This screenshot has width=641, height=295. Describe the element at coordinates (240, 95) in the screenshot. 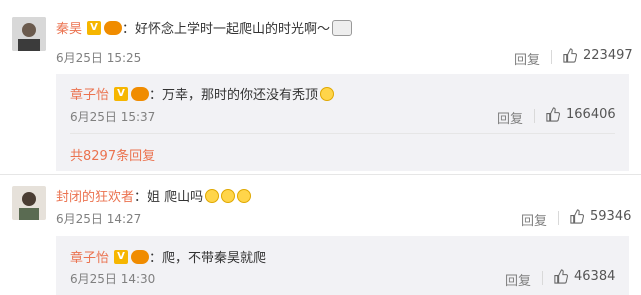

I see `reply-text: 万幸，那时的你还没有秃顶` at that location.